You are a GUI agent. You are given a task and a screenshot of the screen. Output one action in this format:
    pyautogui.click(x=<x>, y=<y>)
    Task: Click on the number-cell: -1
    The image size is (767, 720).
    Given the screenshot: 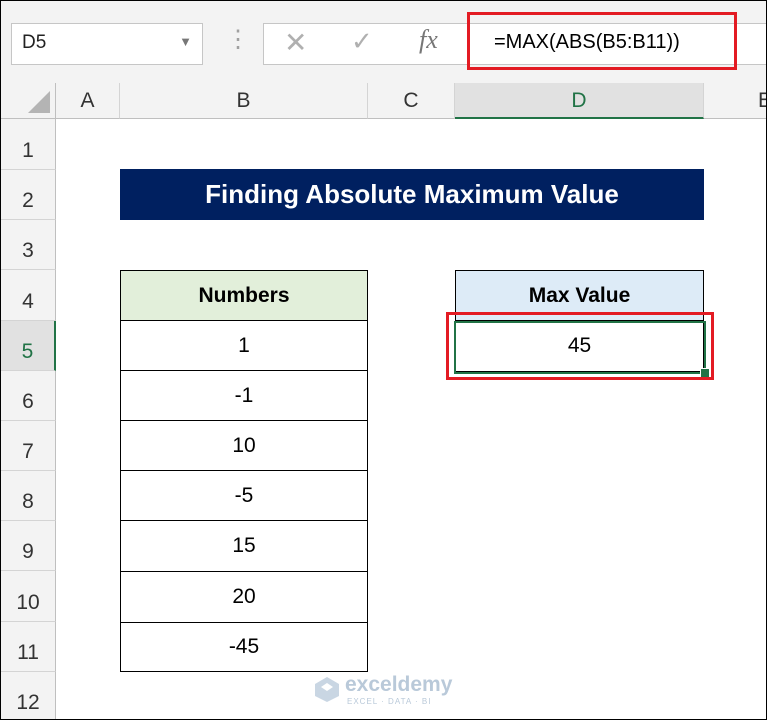 What is the action you would take?
    pyautogui.click(x=244, y=395)
    